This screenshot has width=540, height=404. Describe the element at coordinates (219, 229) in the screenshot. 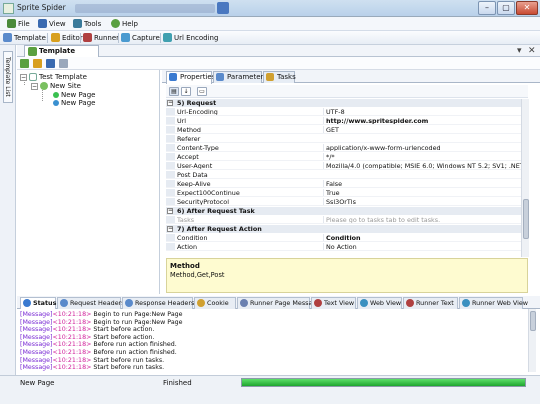

I see `category-label: 7) After Request Action` at that location.